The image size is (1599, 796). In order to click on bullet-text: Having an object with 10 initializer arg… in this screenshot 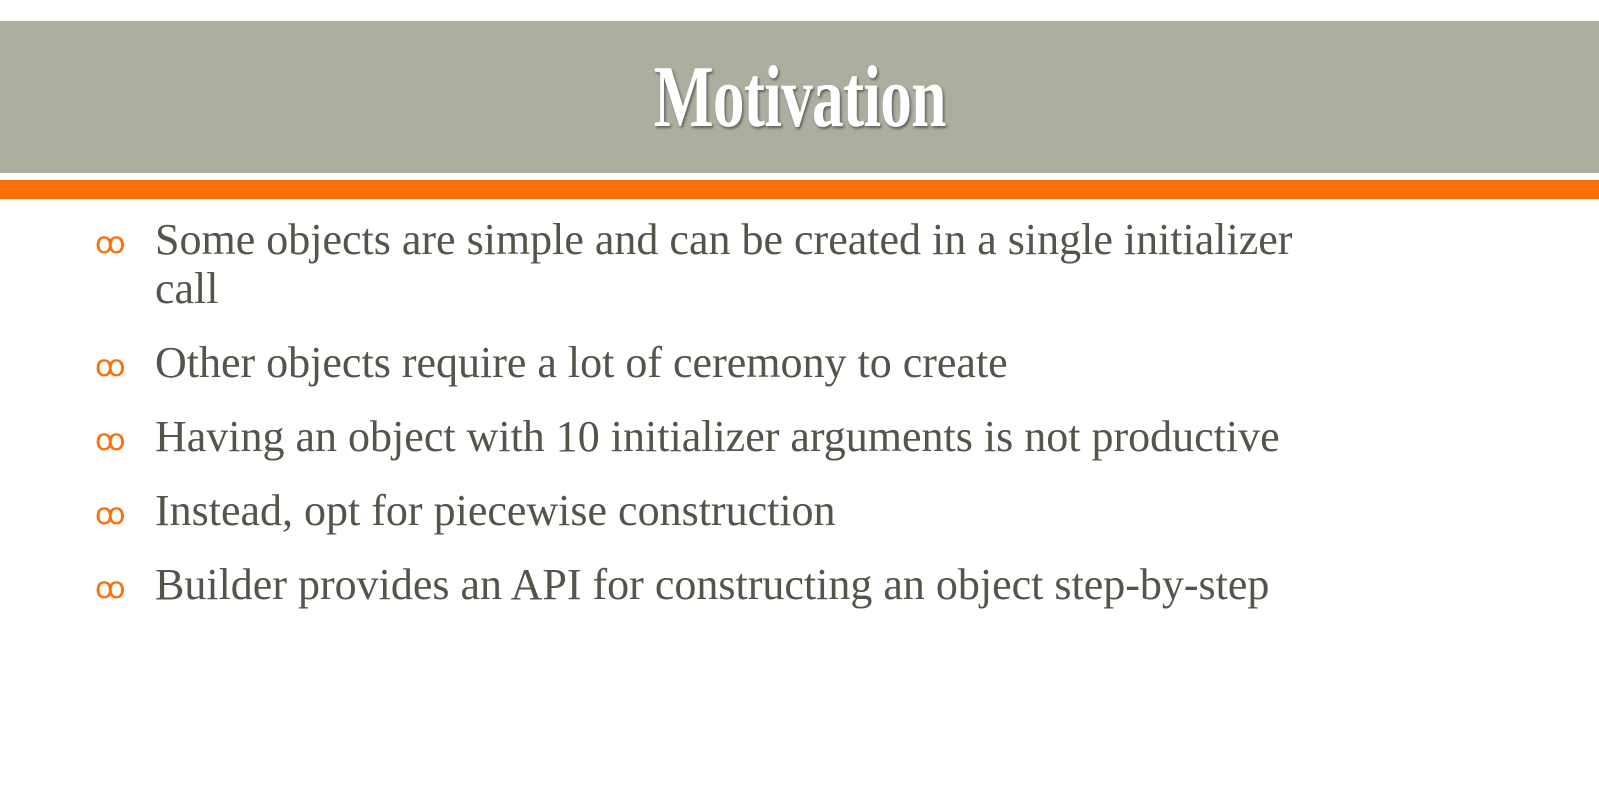, I will do `click(717, 436)`.